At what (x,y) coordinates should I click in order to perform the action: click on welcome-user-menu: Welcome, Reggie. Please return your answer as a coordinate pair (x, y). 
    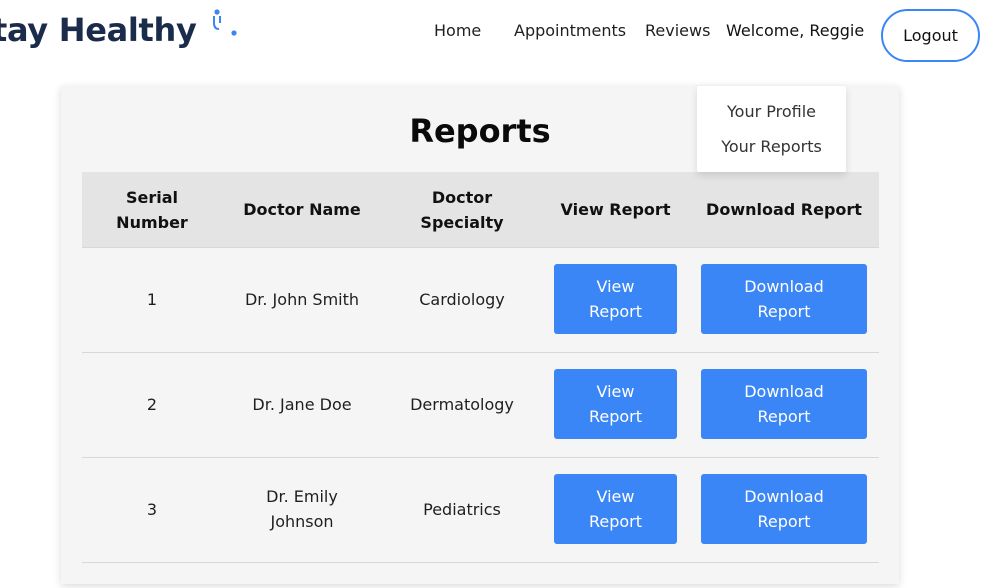
    Looking at the image, I should click on (795, 30).